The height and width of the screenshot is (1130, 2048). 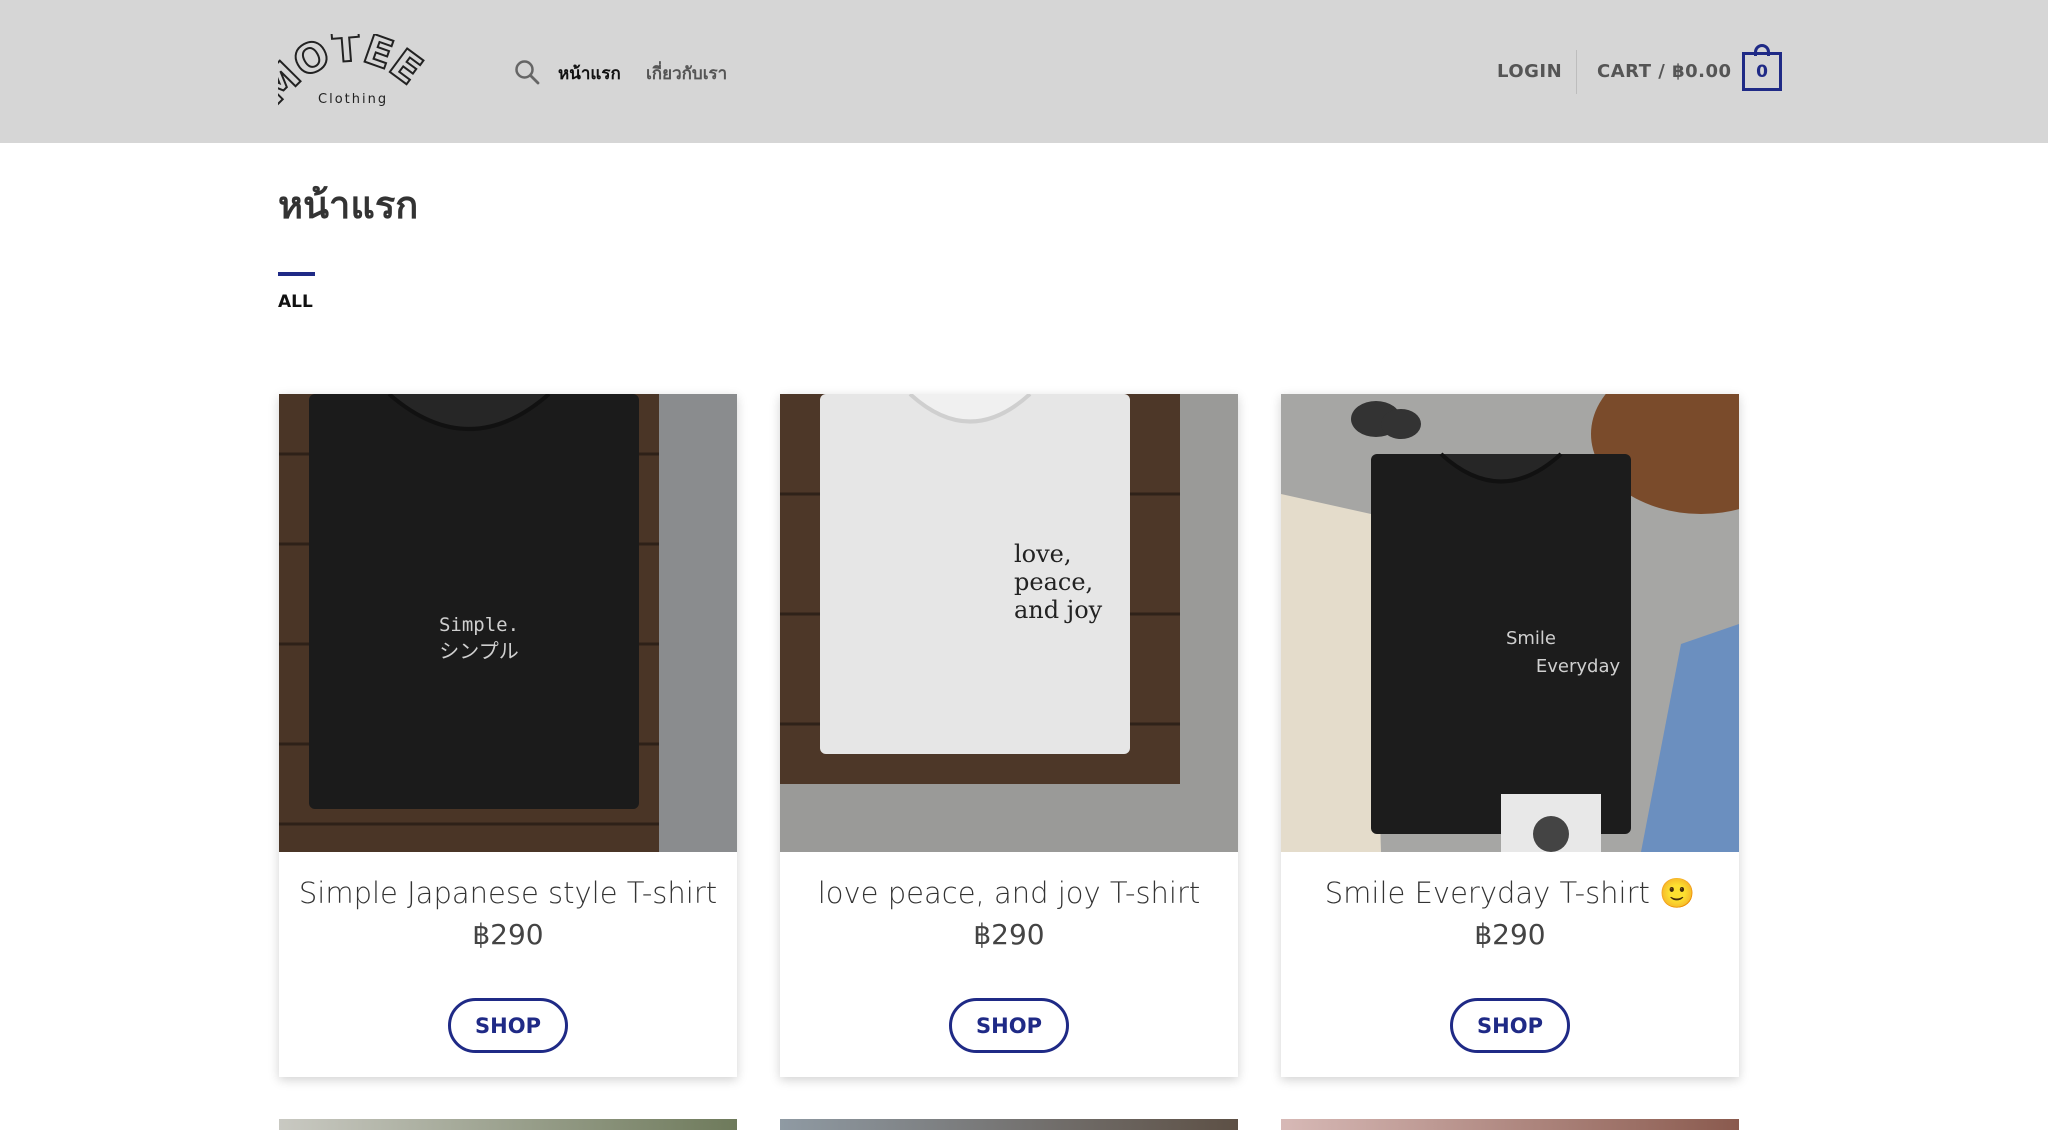 I want to click on cart-link: CART / ฿0.00, so click(x=1664, y=71).